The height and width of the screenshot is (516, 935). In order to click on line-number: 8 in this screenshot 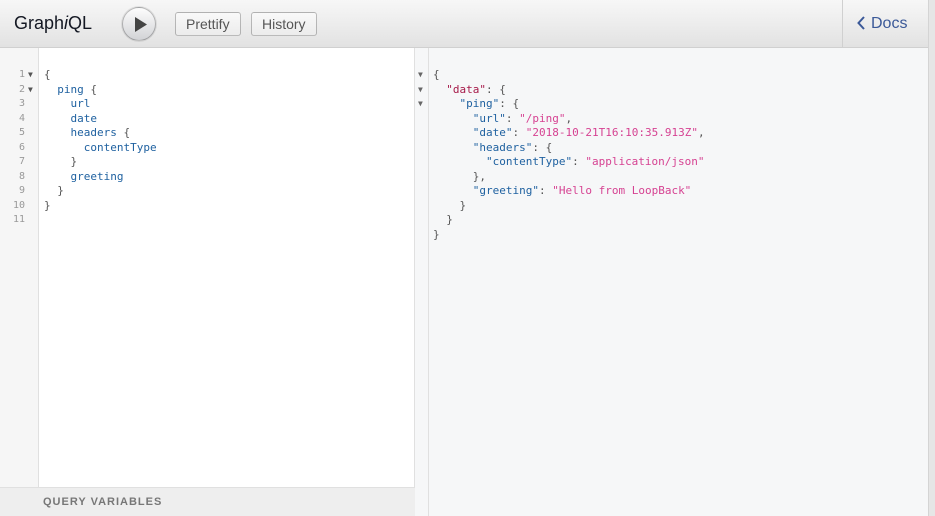, I will do `click(21, 176)`.